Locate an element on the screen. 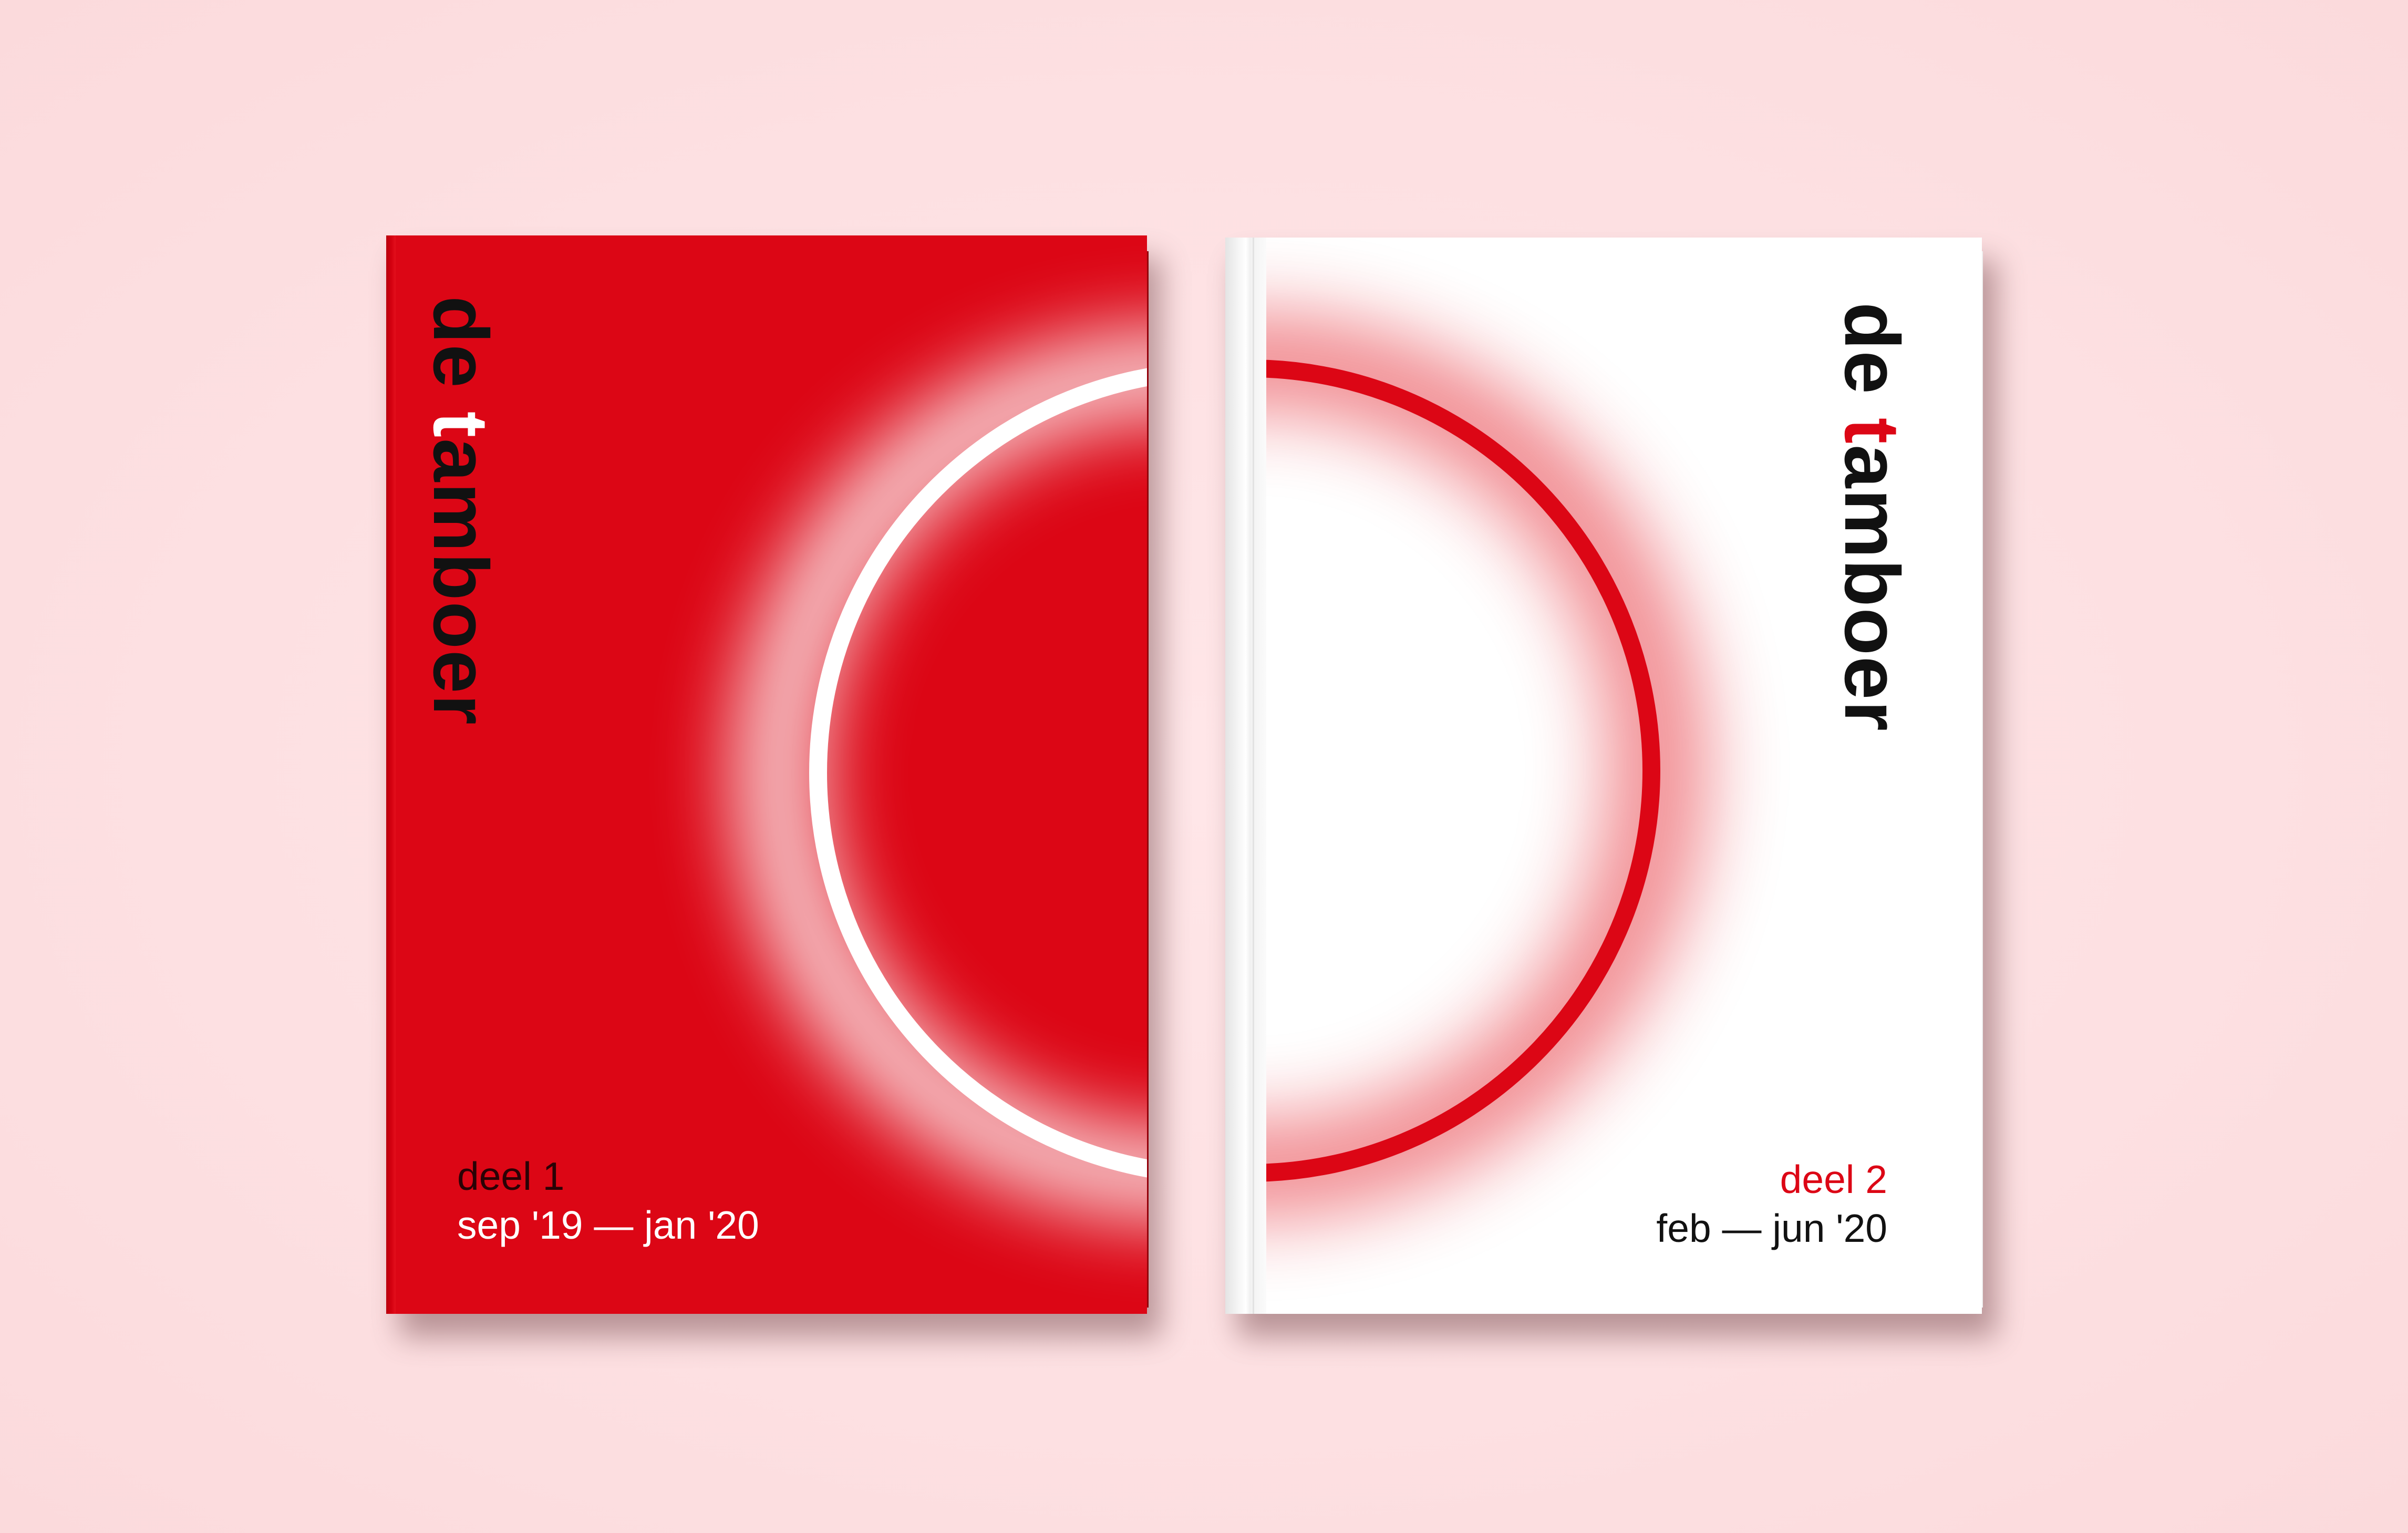  booklet-1-title-highlight: t is located at coordinates (460, 425).